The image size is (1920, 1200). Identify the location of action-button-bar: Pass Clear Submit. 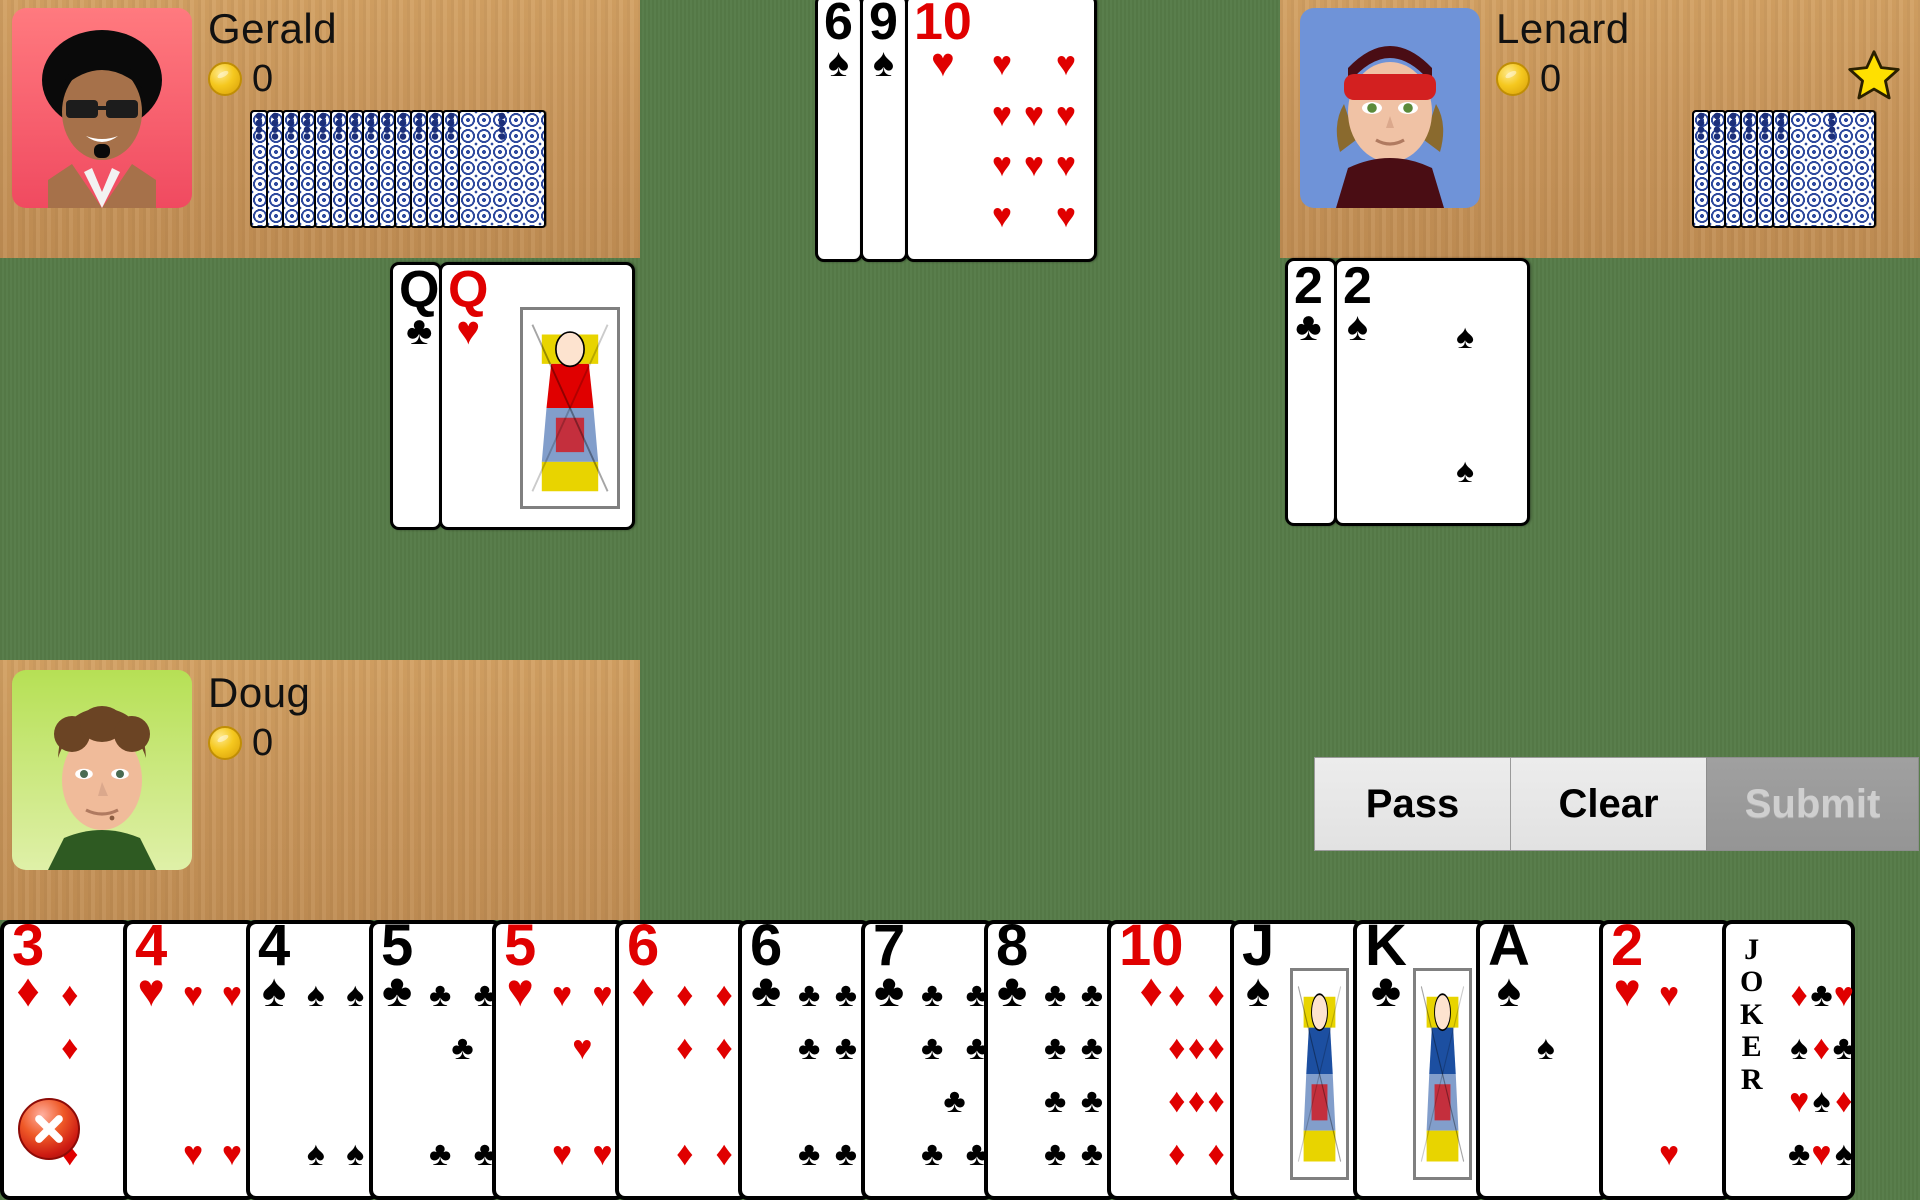
(1616, 804).